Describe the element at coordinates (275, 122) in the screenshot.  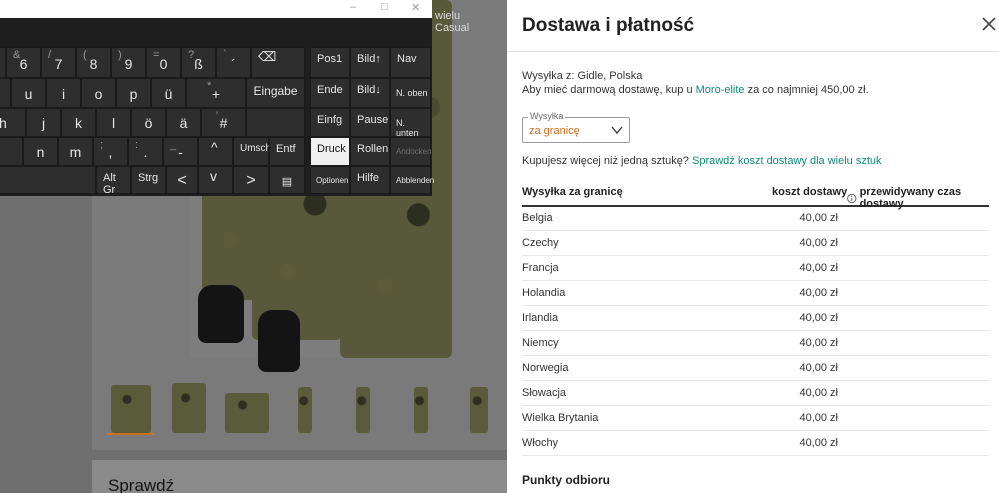
I see `key-enter-lower` at that location.